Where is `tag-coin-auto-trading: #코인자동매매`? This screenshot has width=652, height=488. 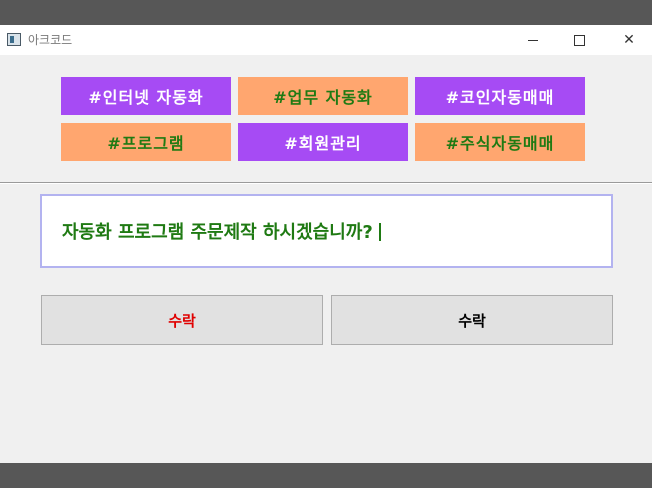 tag-coin-auto-trading: #코인자동매매 is located at coordinates (500, 96).